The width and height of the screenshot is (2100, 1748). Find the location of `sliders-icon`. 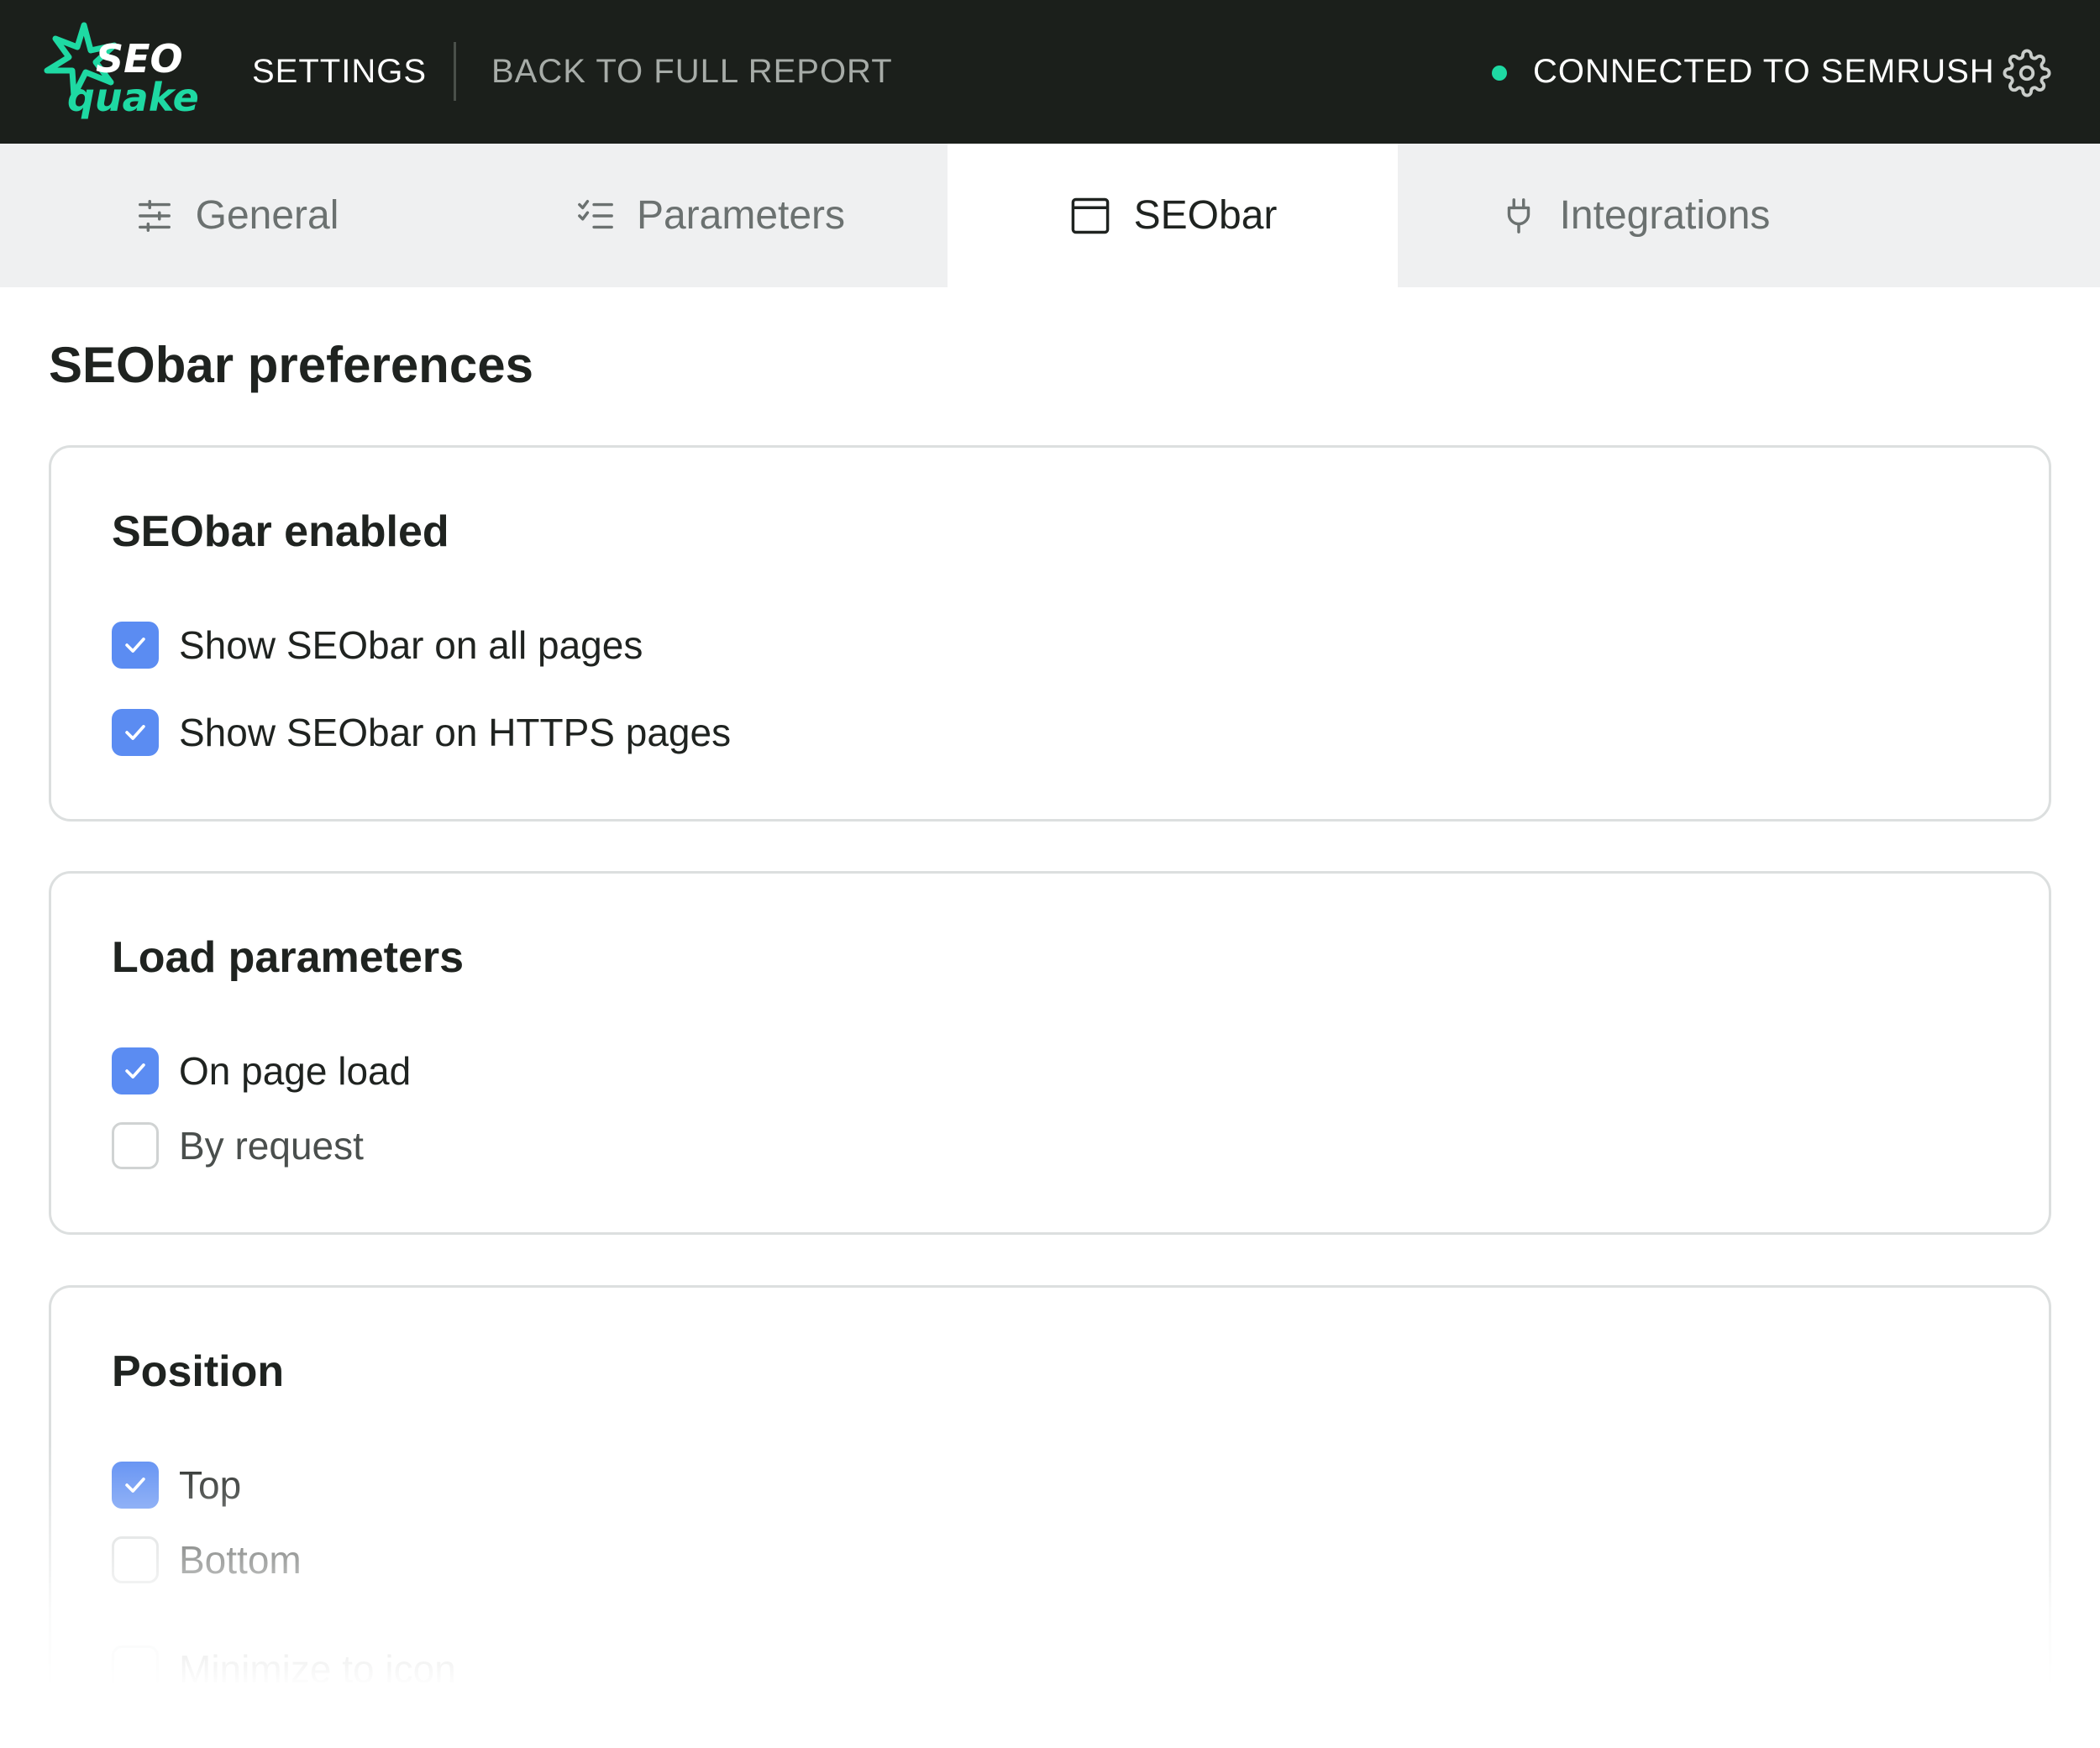

sliders-icon is located at coordinates (154, 215).